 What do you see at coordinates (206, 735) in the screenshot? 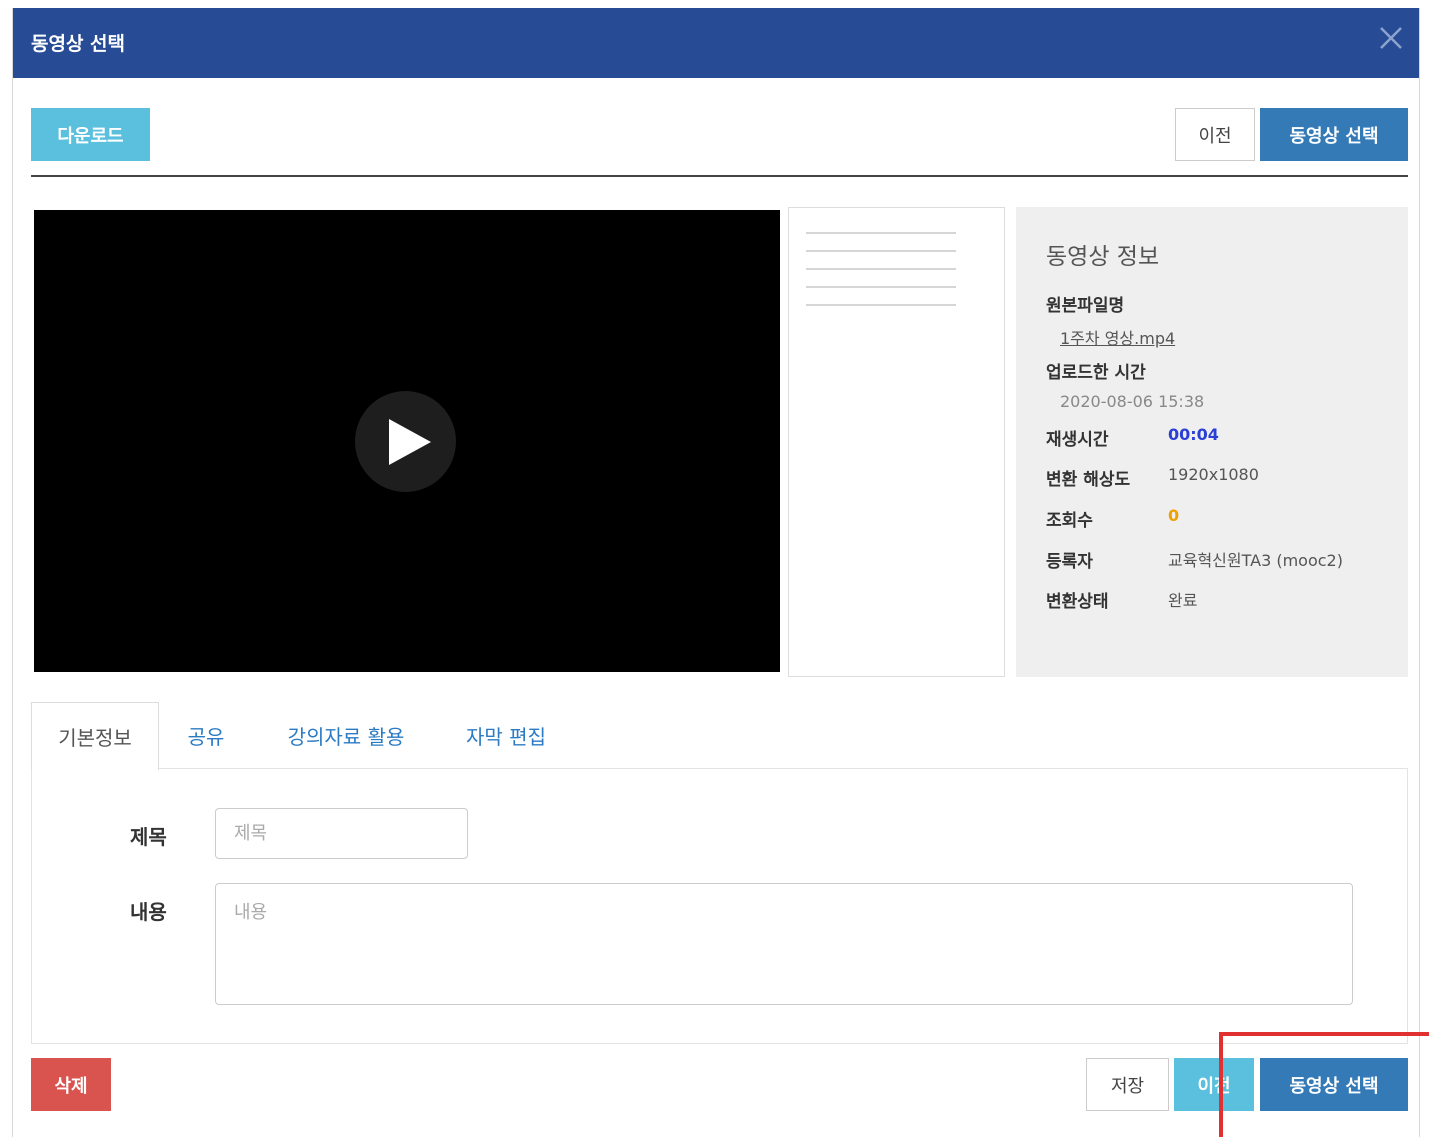
I see `tab-share: 공유` at bounding box center [206, 735].